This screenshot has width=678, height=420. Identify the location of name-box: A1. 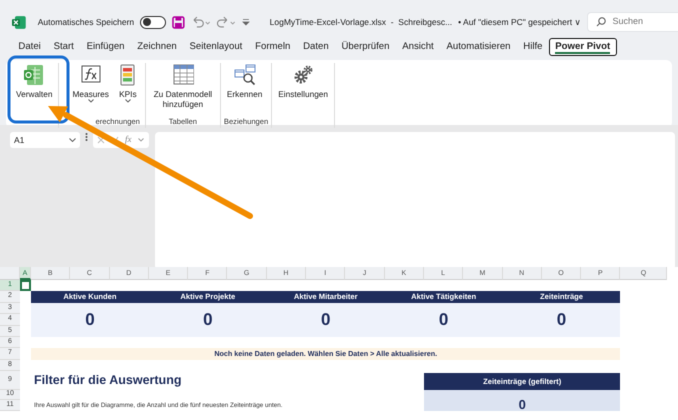
(45, 140).